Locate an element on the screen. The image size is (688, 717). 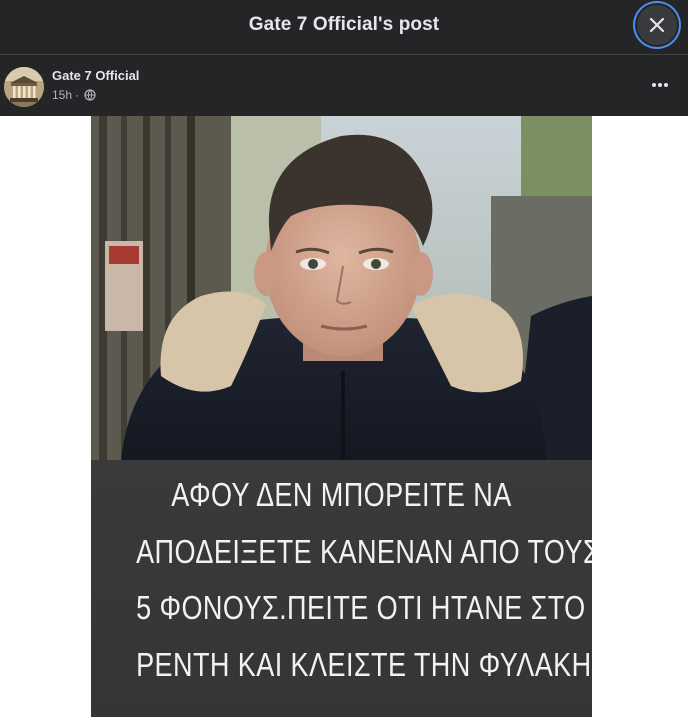
close-button is located at coordinates (657, 25).